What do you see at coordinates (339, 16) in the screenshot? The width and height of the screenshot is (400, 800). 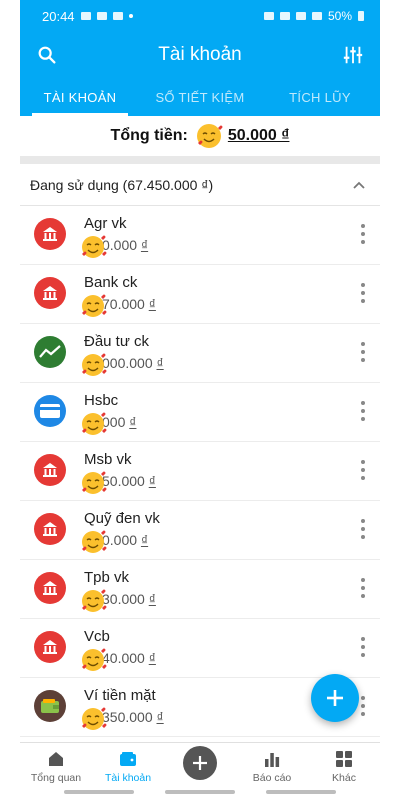 I see `battery-percent: 50%` at bounding box center [339, 16].